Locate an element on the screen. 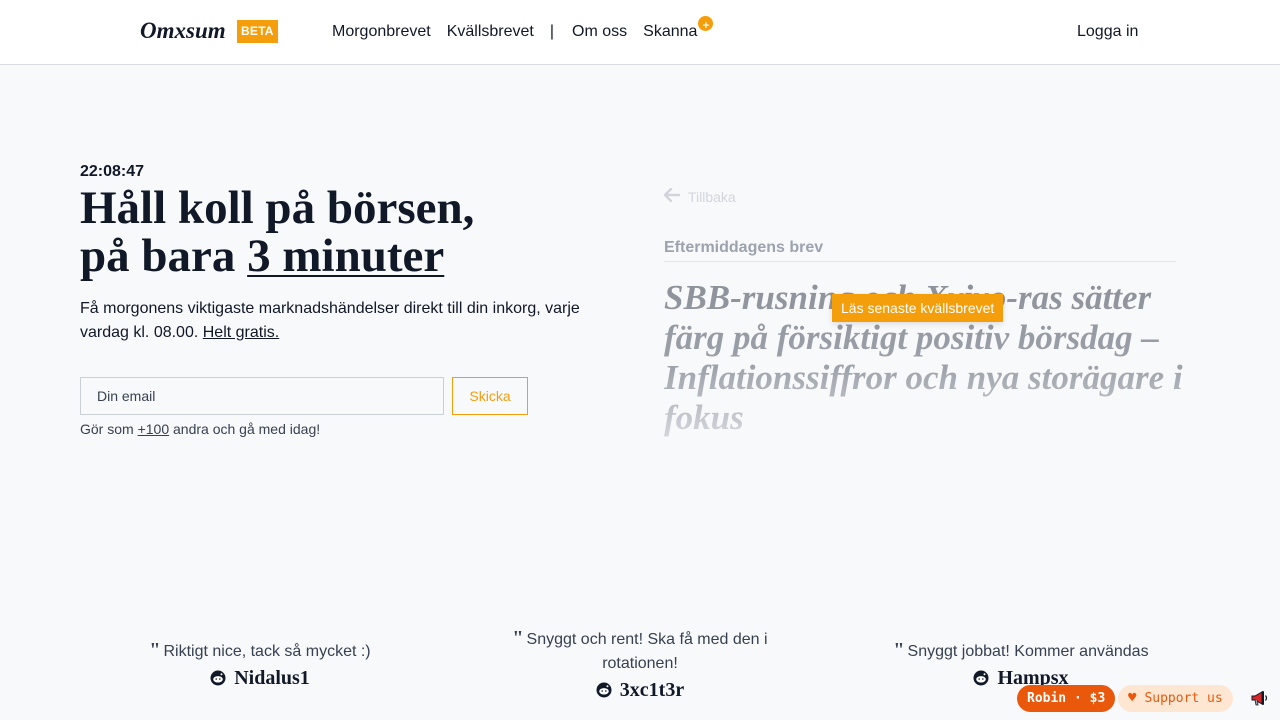 The image size is (1280, 720). support-us-button: ♥ Support us is located at coordinates (1175, 698).